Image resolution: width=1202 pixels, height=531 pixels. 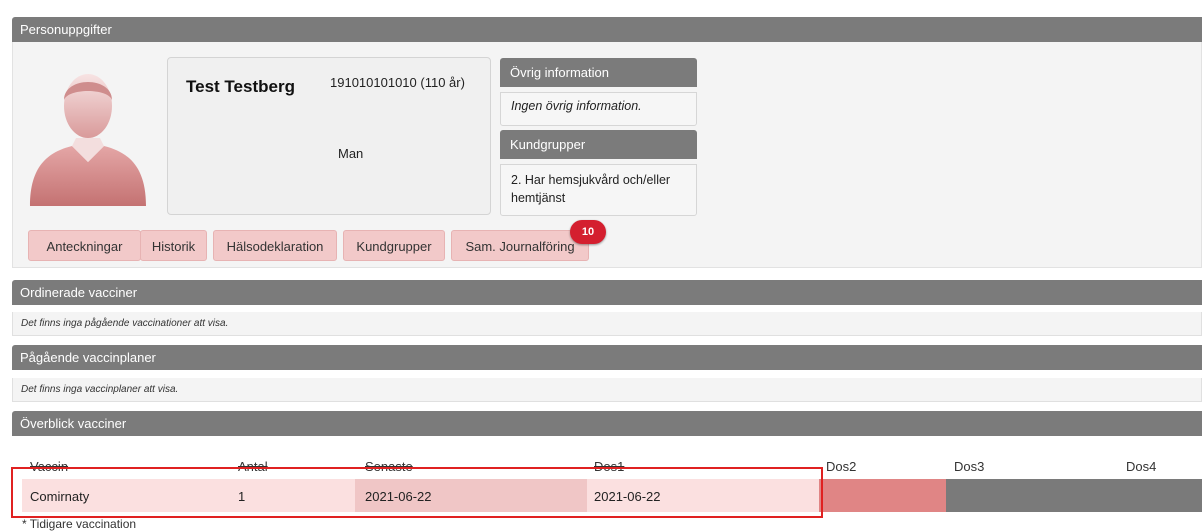 What do you see at coordinates (394, 245) in the screenshot?
I see `tab-customer-groups: Kundgrupper` at bounding box center [394, 245].